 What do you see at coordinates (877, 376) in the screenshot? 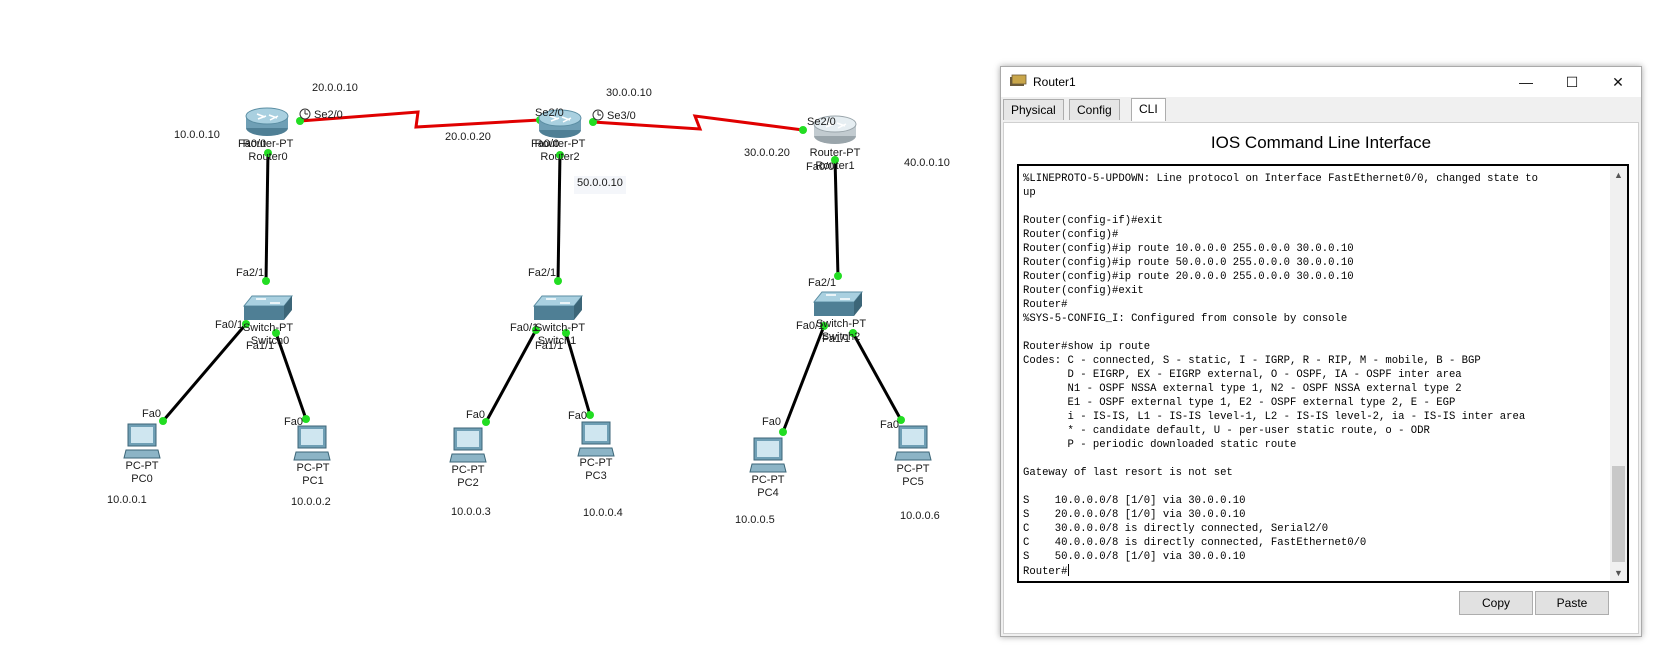
I see `link-switch1-pc5` at bounding box center [877, 376].